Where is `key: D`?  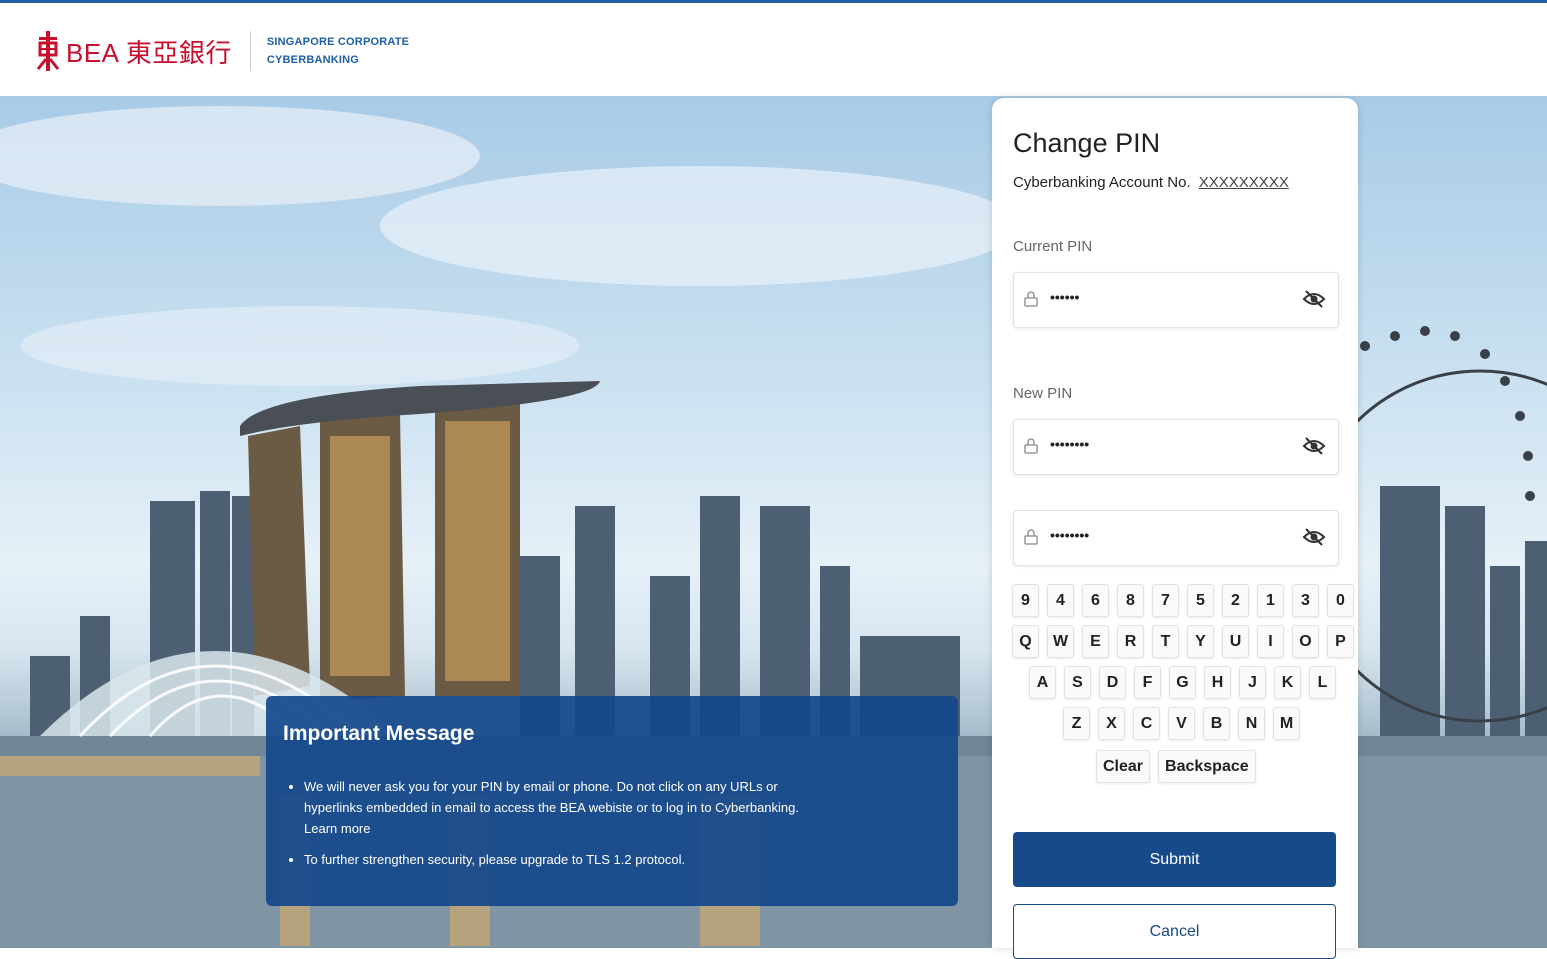 key: D is located at coordinates (1112, 682).